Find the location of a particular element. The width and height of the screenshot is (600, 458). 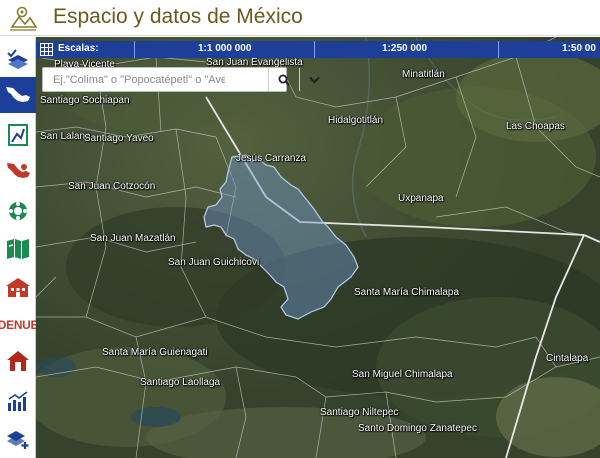

sidebar-item-home is located at coordinates (18, 361).